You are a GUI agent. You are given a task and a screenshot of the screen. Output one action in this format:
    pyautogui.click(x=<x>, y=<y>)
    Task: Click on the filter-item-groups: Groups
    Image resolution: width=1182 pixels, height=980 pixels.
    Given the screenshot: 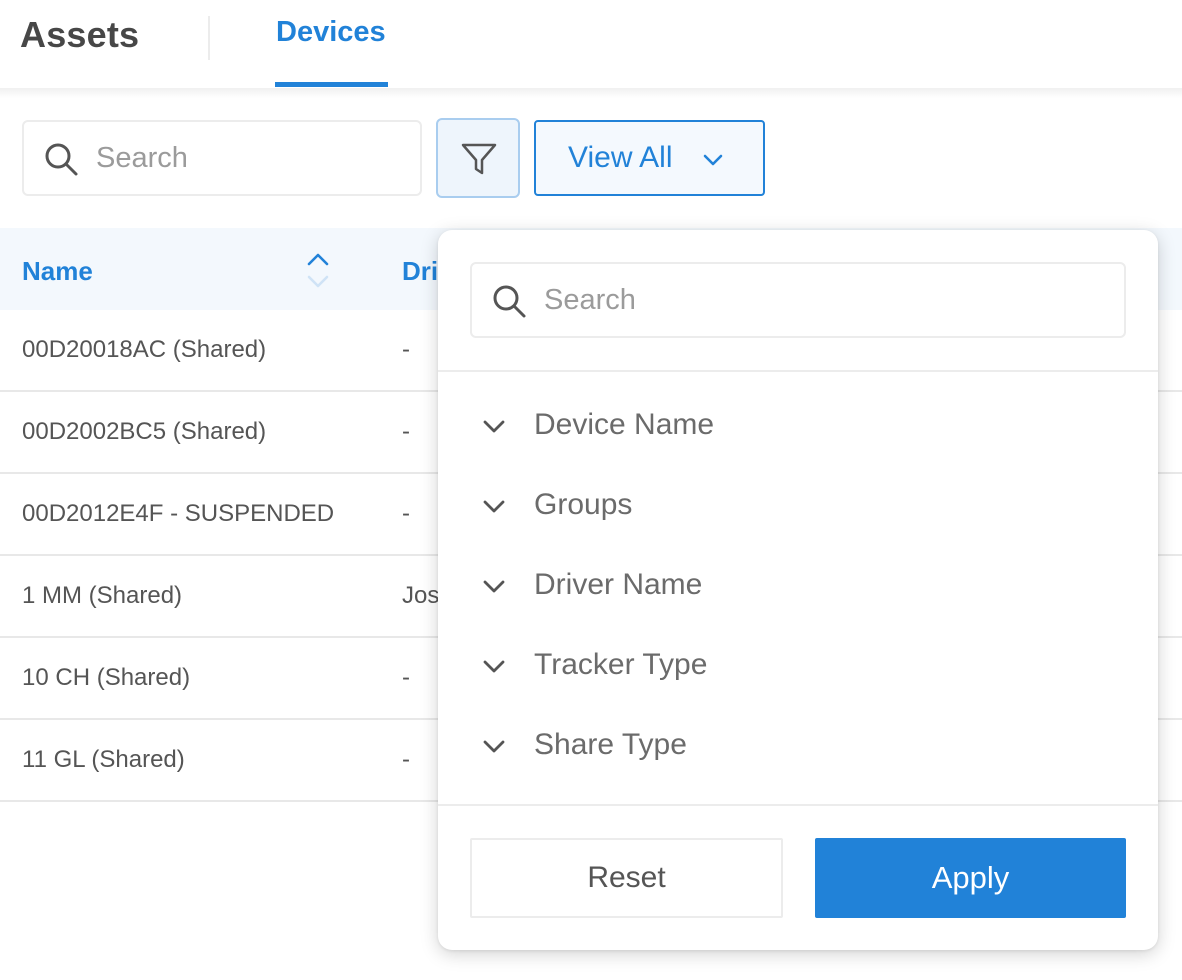 What is the action you would take?
    pyautogui.click(x=798, y=508)
    